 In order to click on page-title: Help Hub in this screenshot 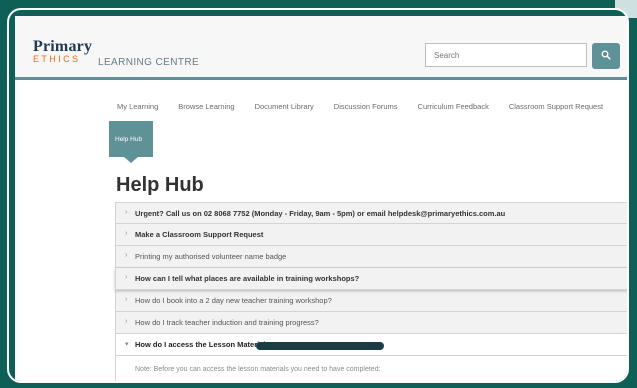, I will do `click(160, 185)`.